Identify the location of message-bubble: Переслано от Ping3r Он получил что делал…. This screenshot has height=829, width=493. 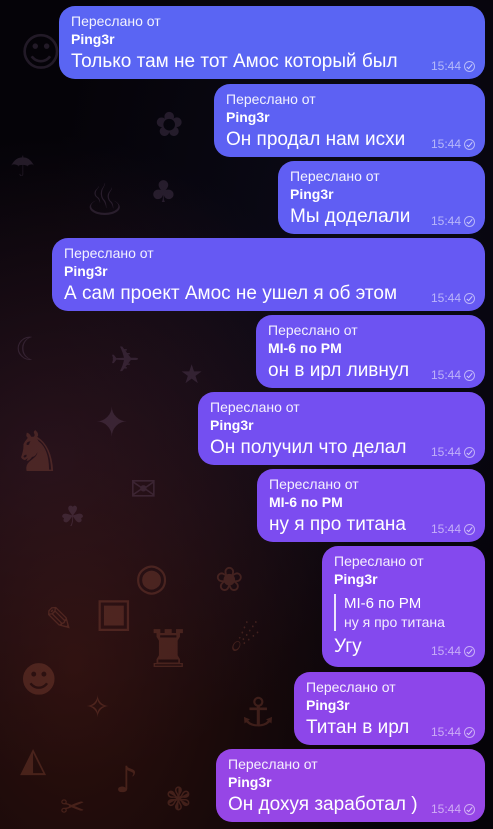
(341, 428).